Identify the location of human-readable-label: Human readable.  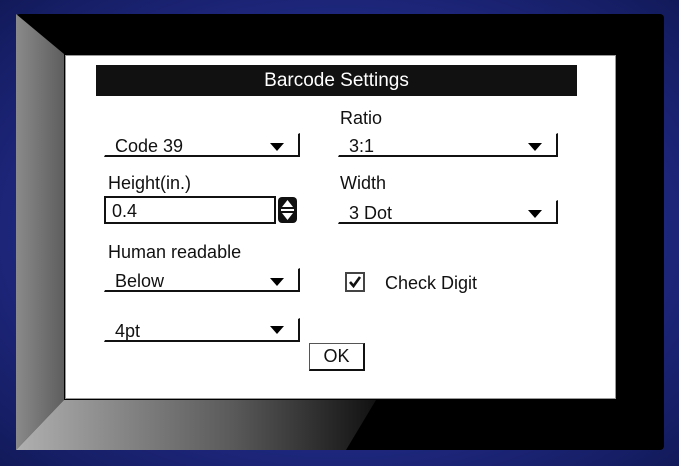
(175, 252).